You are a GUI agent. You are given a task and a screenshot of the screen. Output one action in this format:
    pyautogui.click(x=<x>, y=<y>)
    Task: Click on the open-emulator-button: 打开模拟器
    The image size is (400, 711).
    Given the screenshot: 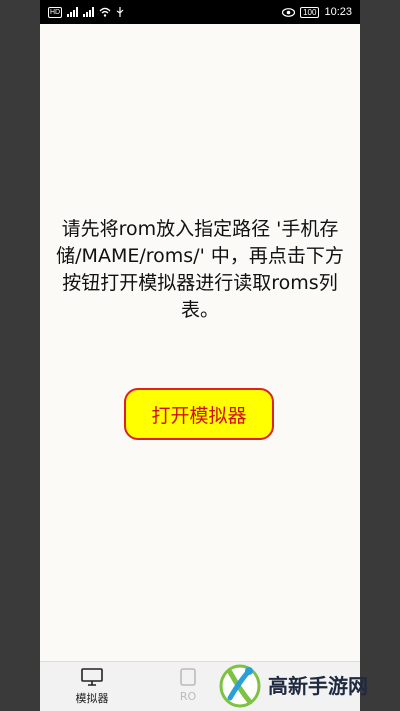 What is the action you would take?
    pyautogui.click(x=199, y=414)
    